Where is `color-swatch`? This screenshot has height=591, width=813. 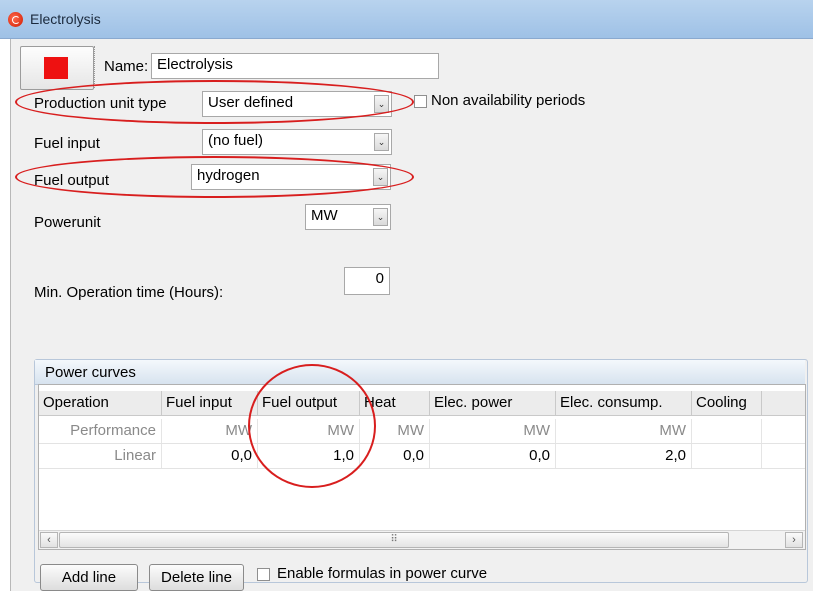 color-swatch is located at coordinates (56, 68).